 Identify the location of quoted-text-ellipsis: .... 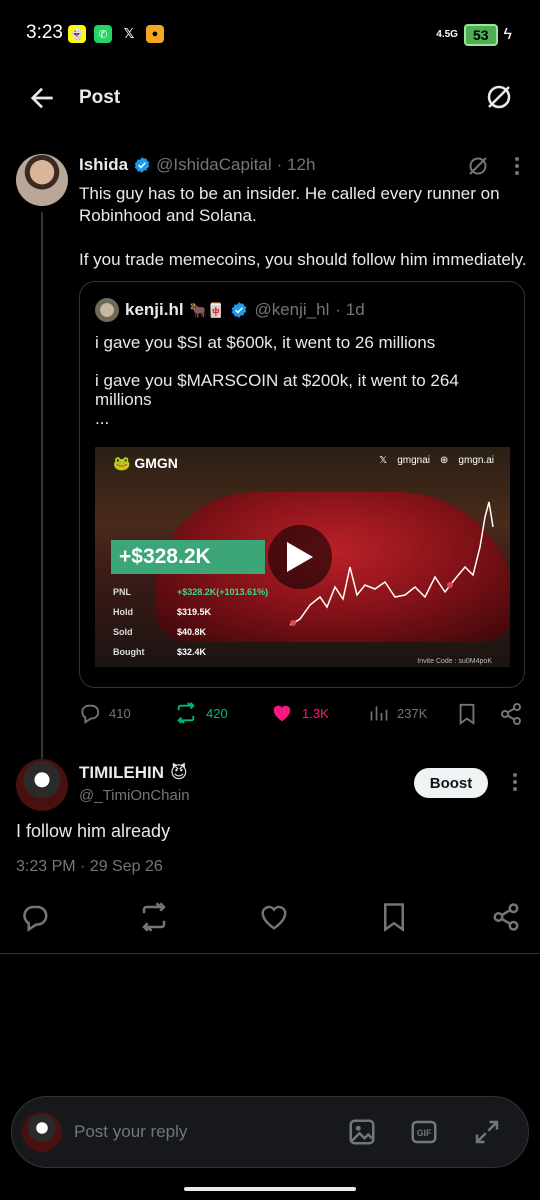
(102, 418).